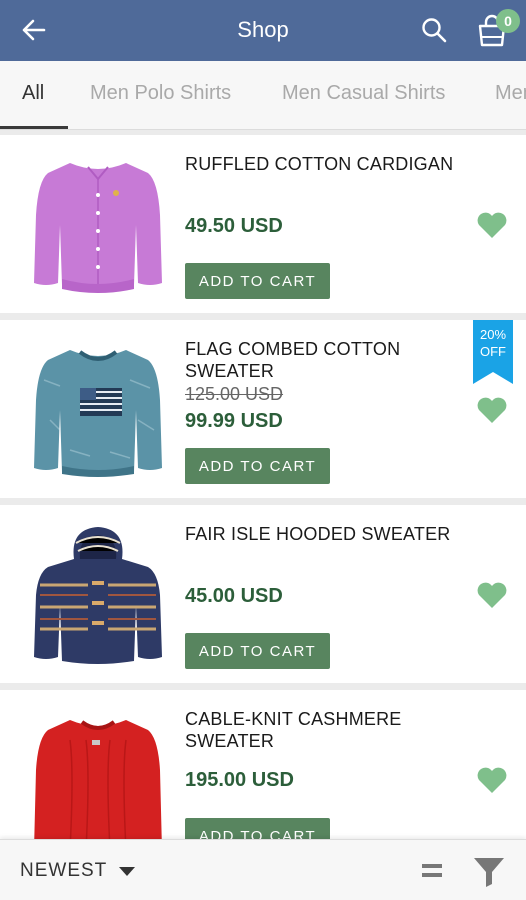  What do you see at coordinates (64, 870) in the screenshot?
I see `sort-label: NEWEST` at bounding box center [64, 870].